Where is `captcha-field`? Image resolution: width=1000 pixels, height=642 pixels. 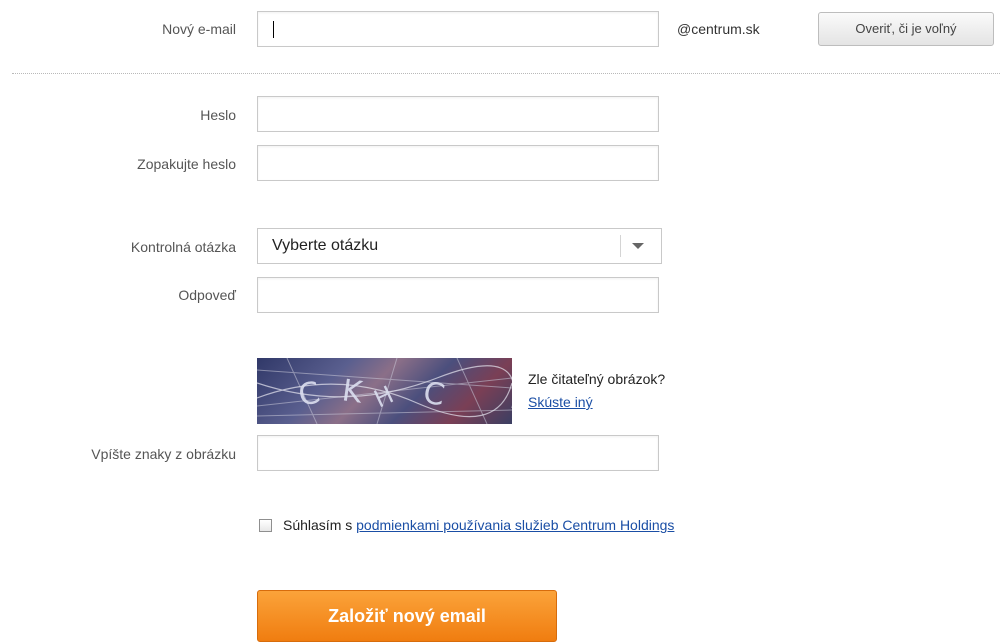
captcha-field is located at coordinates (458, 453).